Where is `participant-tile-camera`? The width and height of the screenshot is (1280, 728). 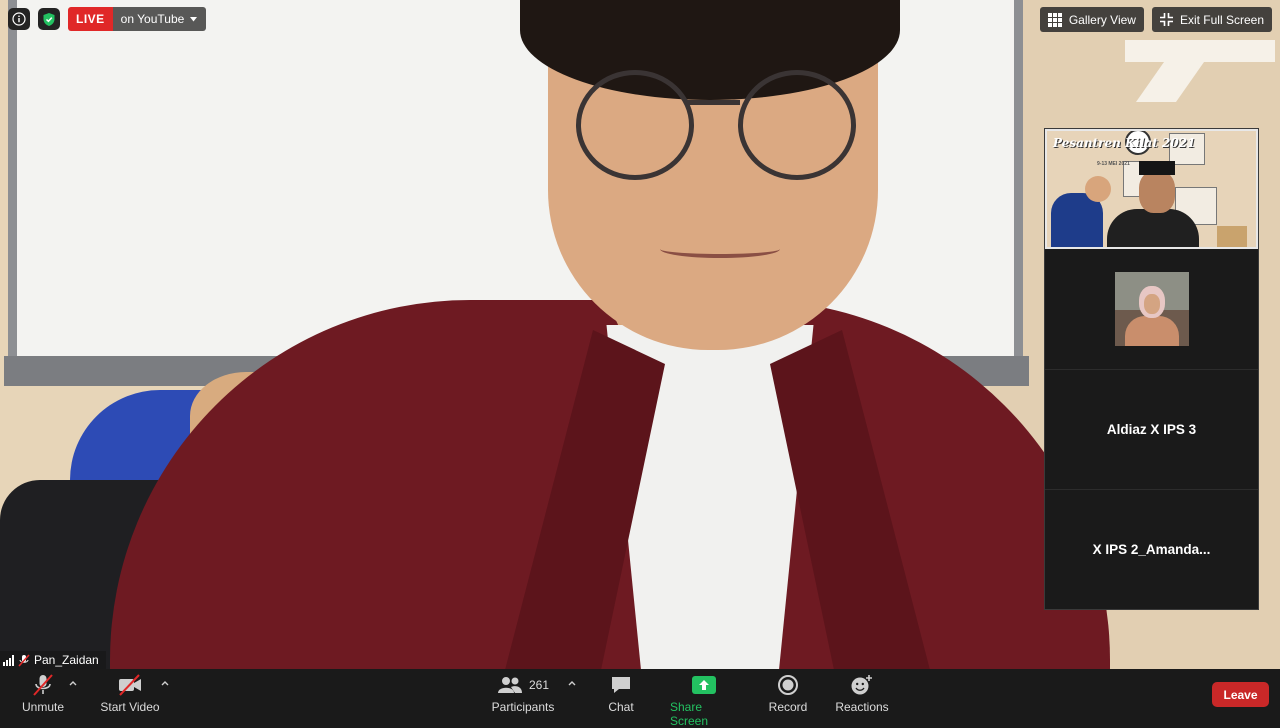 participant-tile-camera is located at coordinates (1151, 309).